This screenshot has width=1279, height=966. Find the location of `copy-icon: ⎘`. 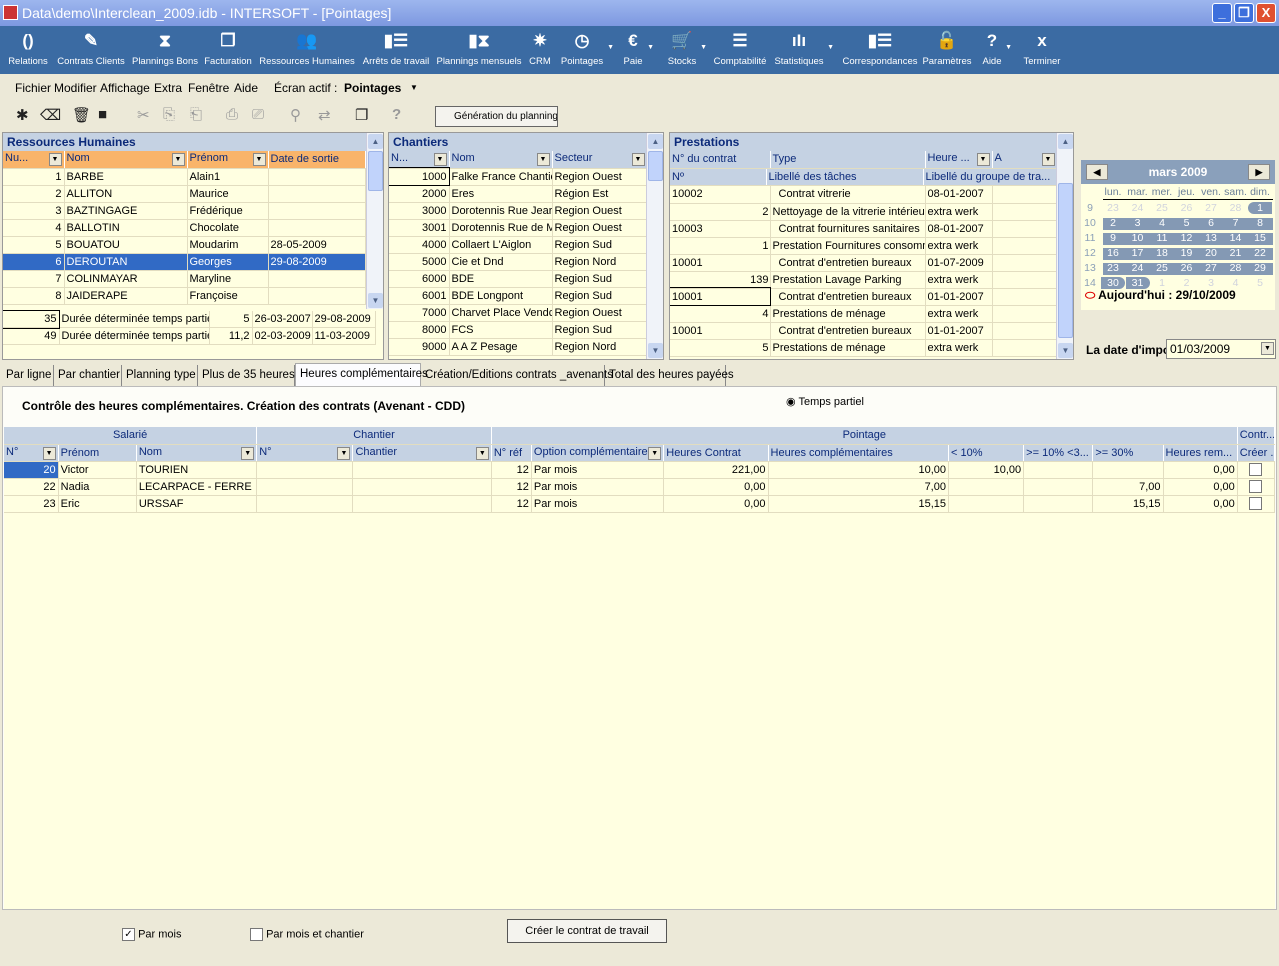

copy-icon: ⎘ is located at coordinates (169, 114).